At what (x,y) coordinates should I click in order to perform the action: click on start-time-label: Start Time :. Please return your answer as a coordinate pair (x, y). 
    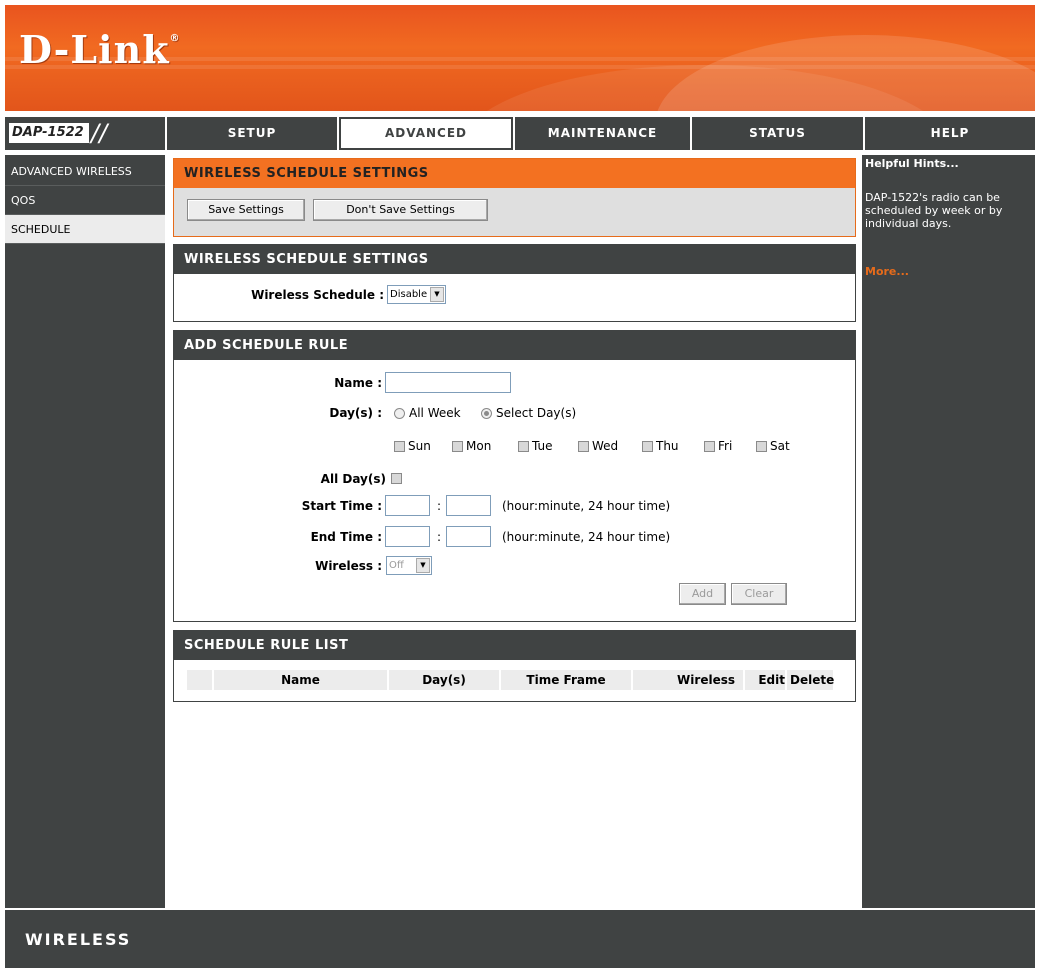
    Looking at the image, I should click on (341, 506).